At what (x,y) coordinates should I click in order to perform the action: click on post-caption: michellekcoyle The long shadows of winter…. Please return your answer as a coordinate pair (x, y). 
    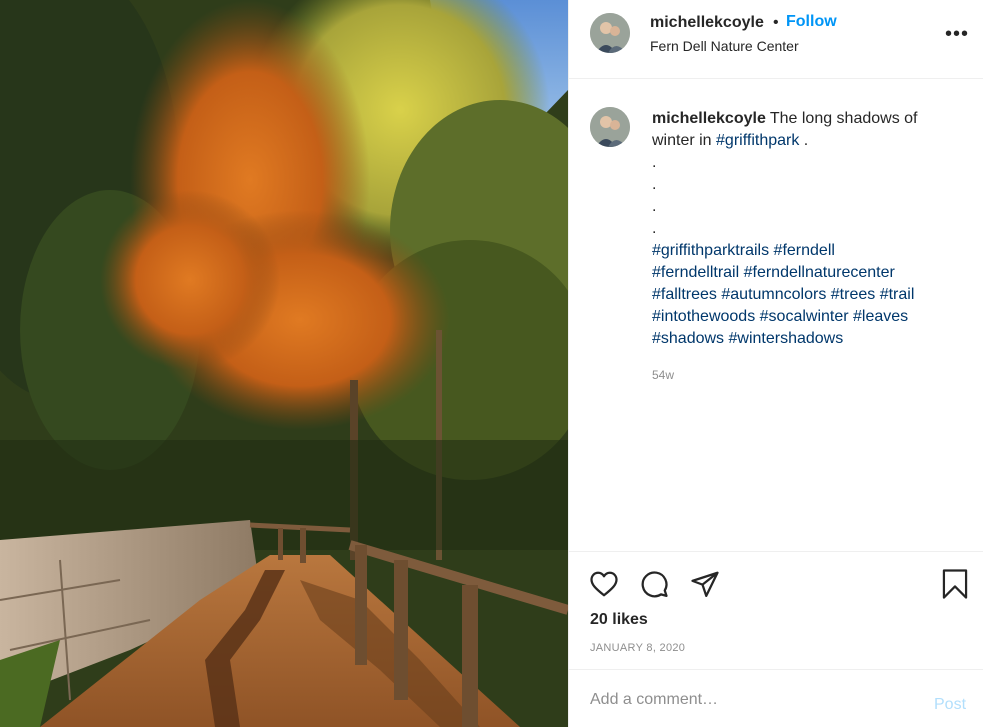
    Looking at the image, I should click on (808, 229).